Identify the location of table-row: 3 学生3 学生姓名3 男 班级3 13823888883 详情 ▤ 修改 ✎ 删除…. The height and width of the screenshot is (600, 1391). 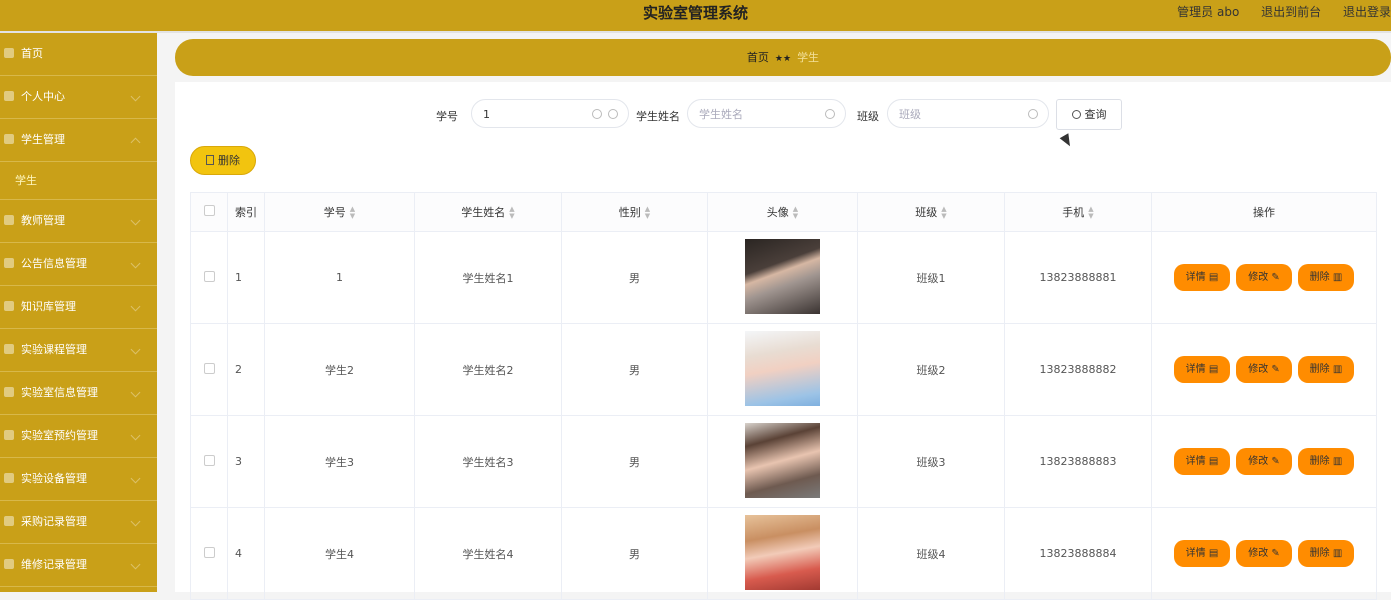
(783, 461).